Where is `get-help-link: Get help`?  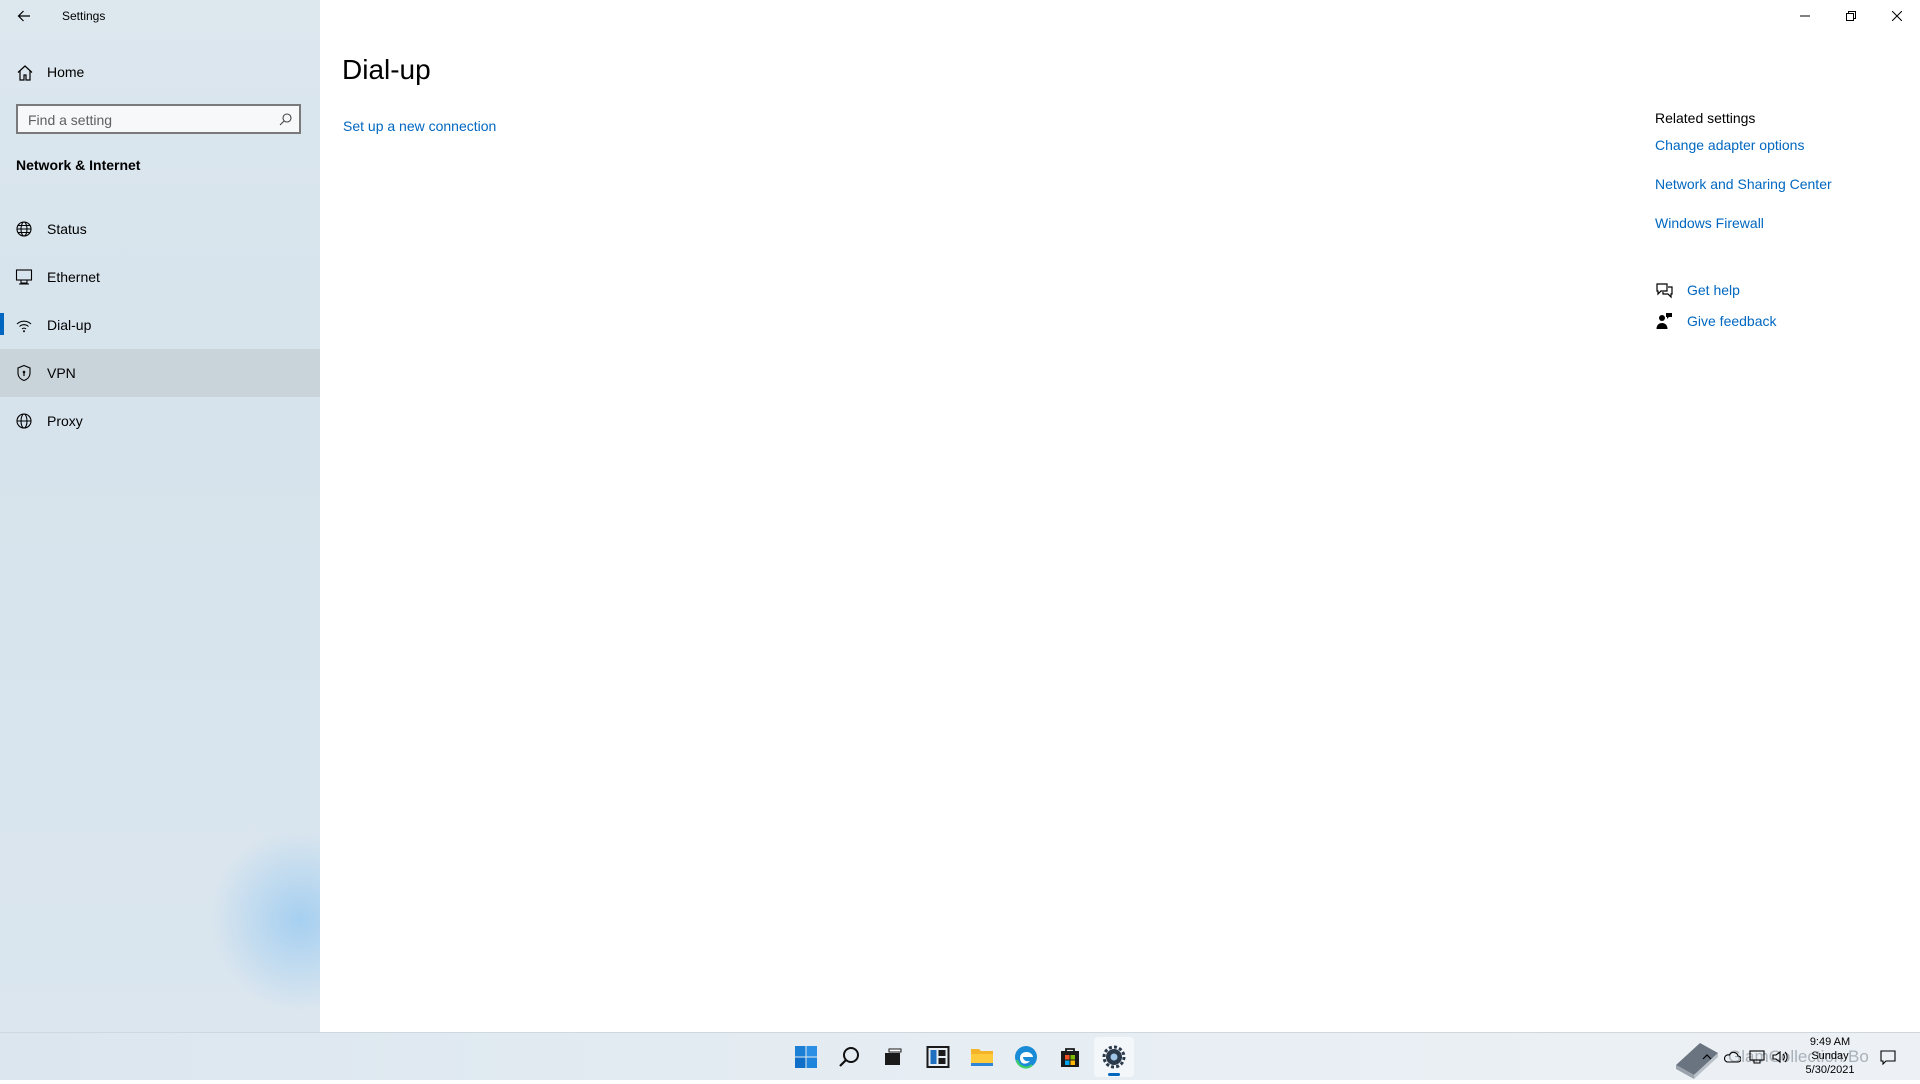
get-help-link: Get help is located at coordinates (1755, 291).